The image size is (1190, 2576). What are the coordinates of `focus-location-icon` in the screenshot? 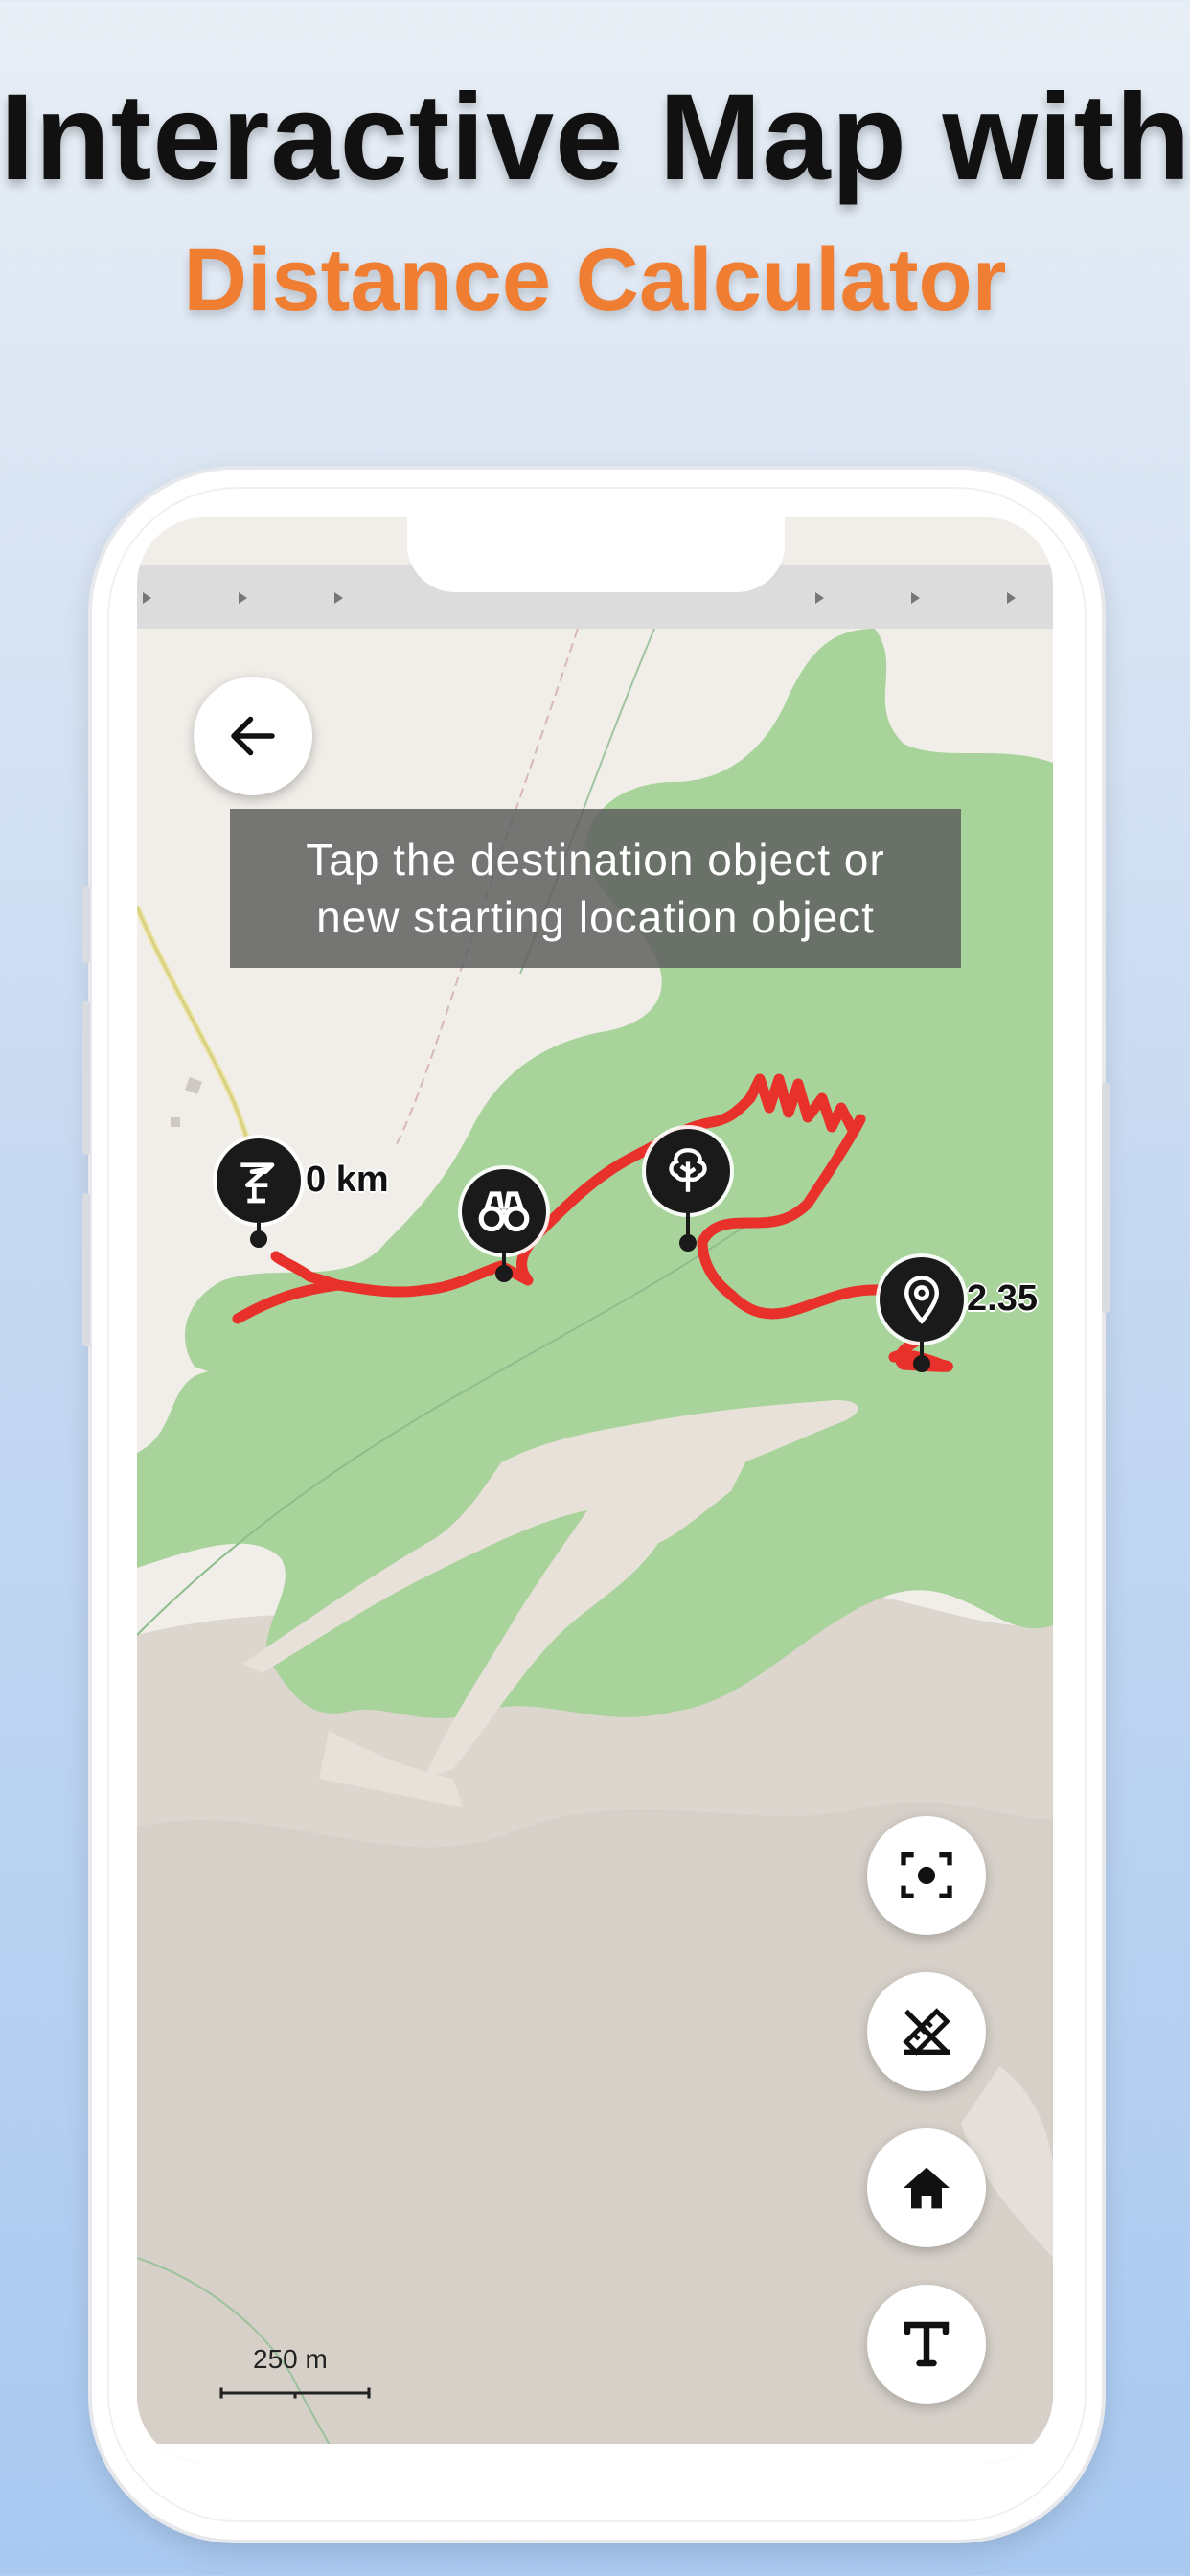 It's located at (927, 1875).